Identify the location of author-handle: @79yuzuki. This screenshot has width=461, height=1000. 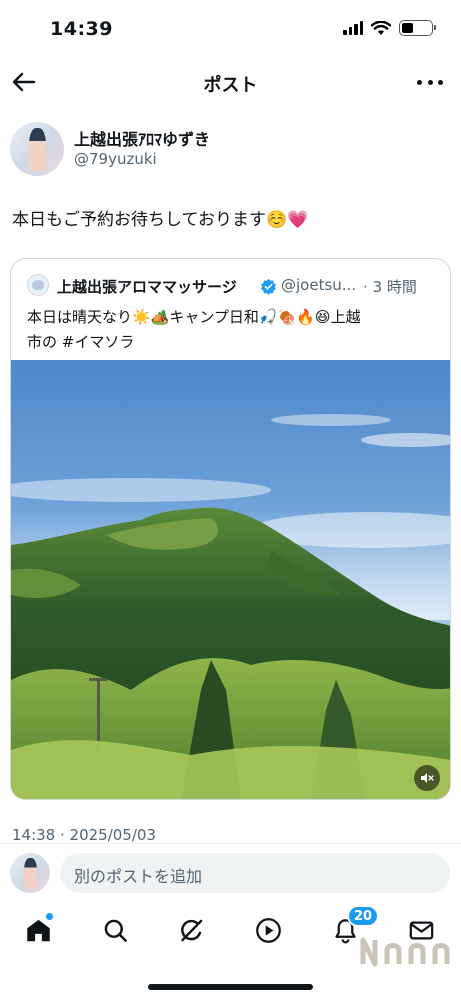
(115, 159).